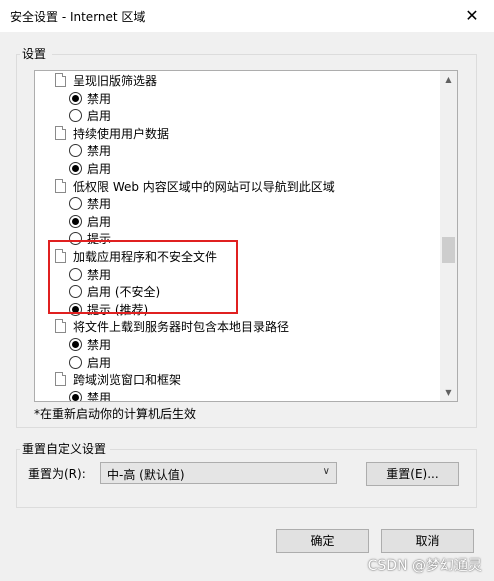 This screenshot has height=581, width=494. I want to click on tree-category: 呈现旧版筛选器, so click(106, 81).